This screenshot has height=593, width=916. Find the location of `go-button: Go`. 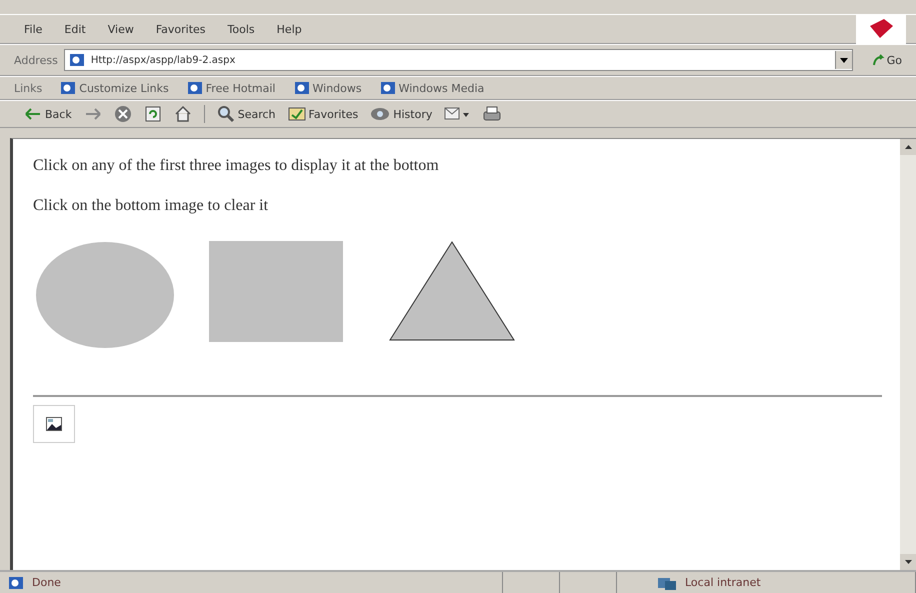

go-button: Go is located at coordinates (887, 60).